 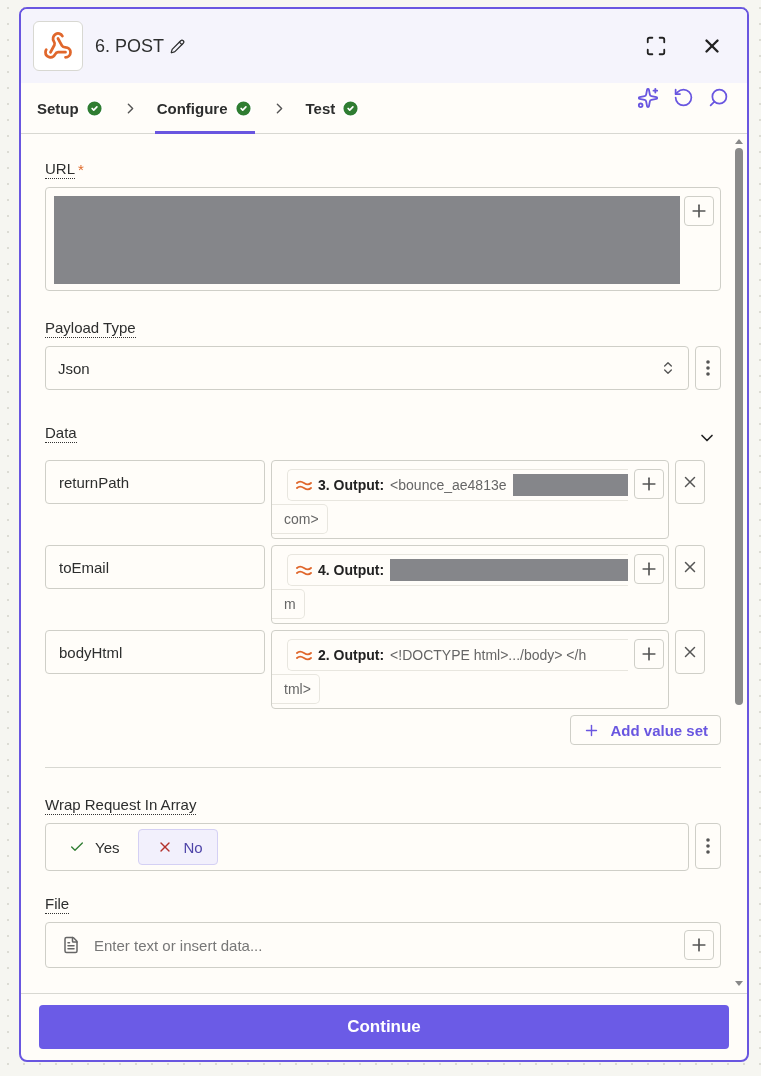 I want to click on step-tab: Setup, so click(x=70, y=108).